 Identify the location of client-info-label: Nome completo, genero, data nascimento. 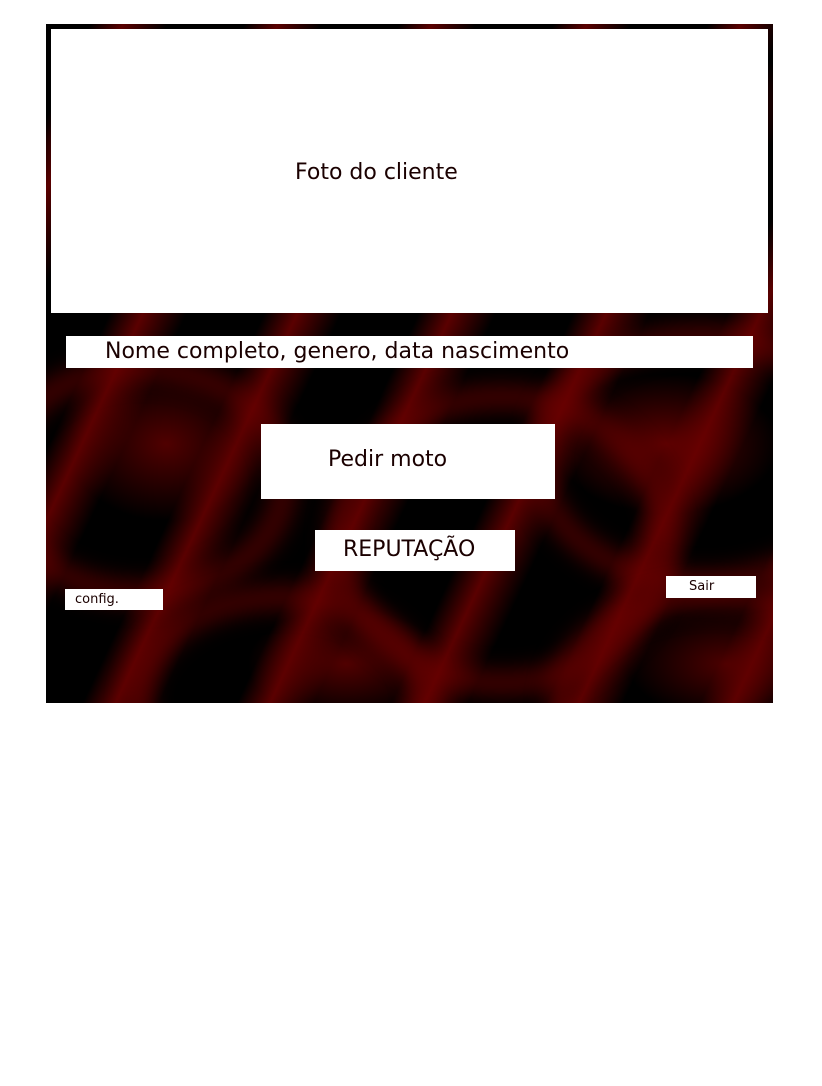
(337, 351).